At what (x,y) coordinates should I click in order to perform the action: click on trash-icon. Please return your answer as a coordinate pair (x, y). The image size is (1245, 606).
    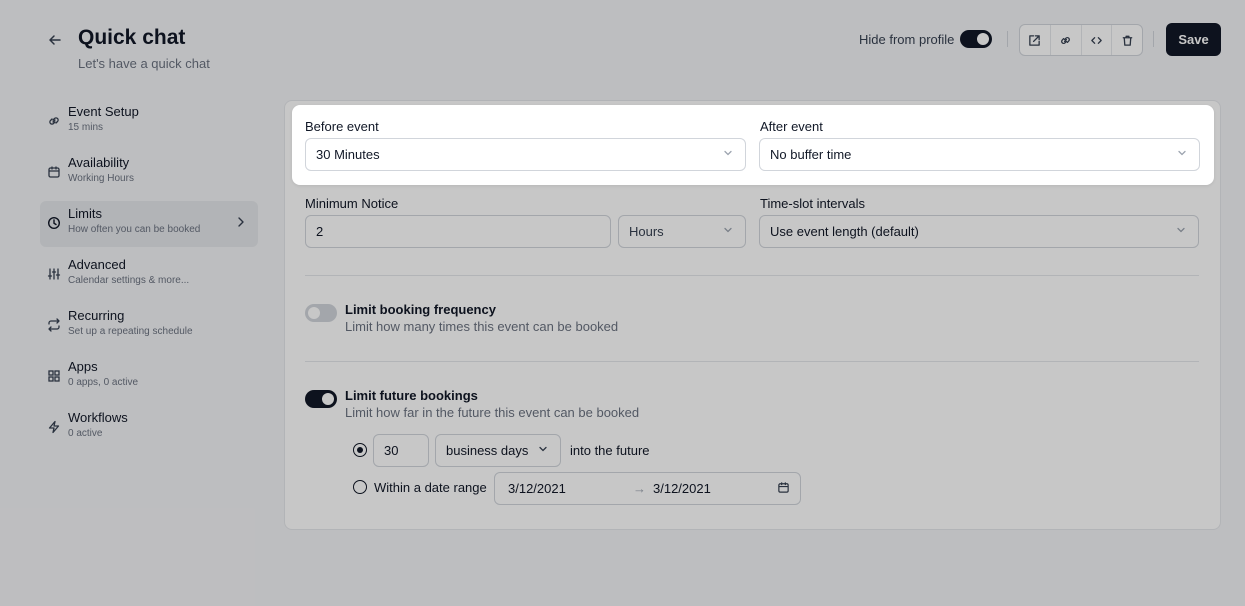
    Looking at the image, I should click on (1127, 40).